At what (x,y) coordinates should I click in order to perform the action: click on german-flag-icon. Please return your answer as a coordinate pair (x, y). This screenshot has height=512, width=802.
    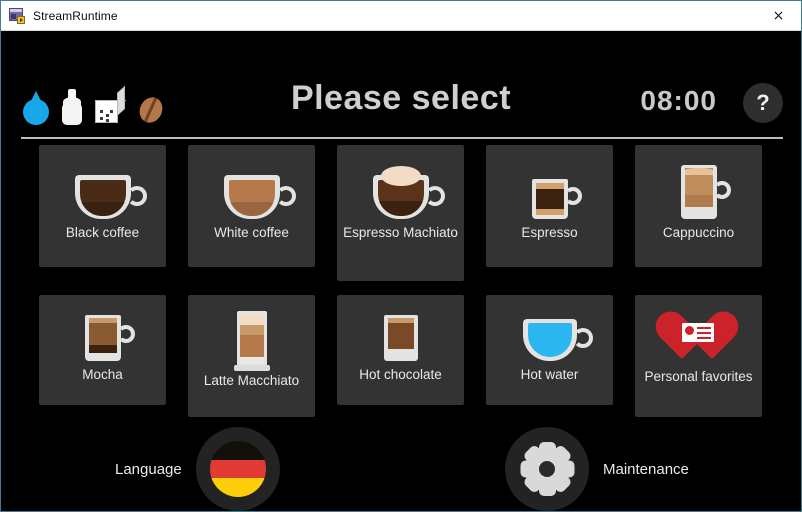
    Looking at the image, I should click on (237, 469).